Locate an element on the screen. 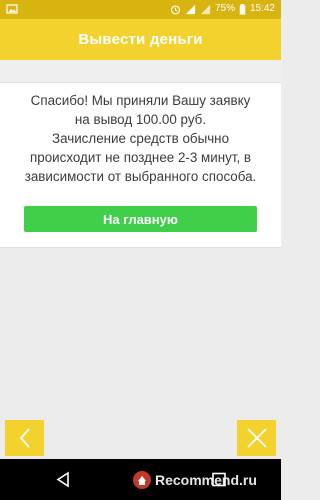  status-bar: 75% 15:42 is located at coordinates (140, 9).